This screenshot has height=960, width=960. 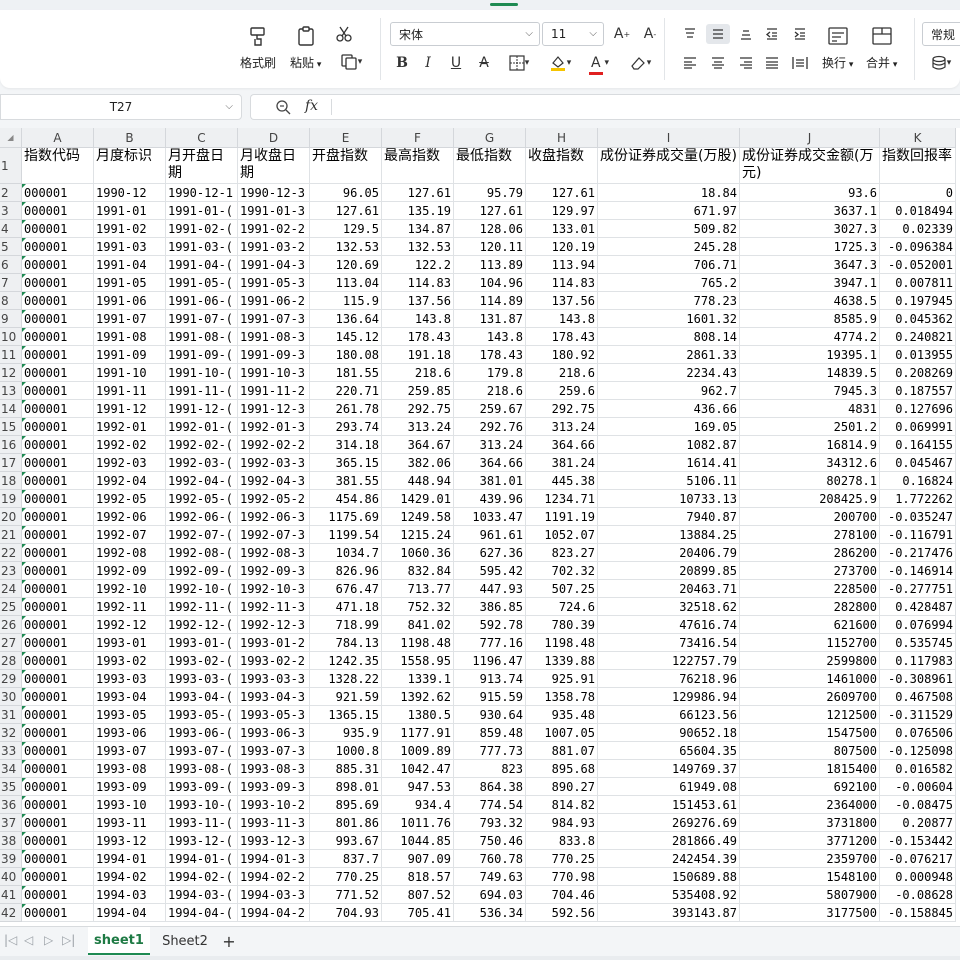 I want to click on fx-icon: fx, so click(x=311, y=106).